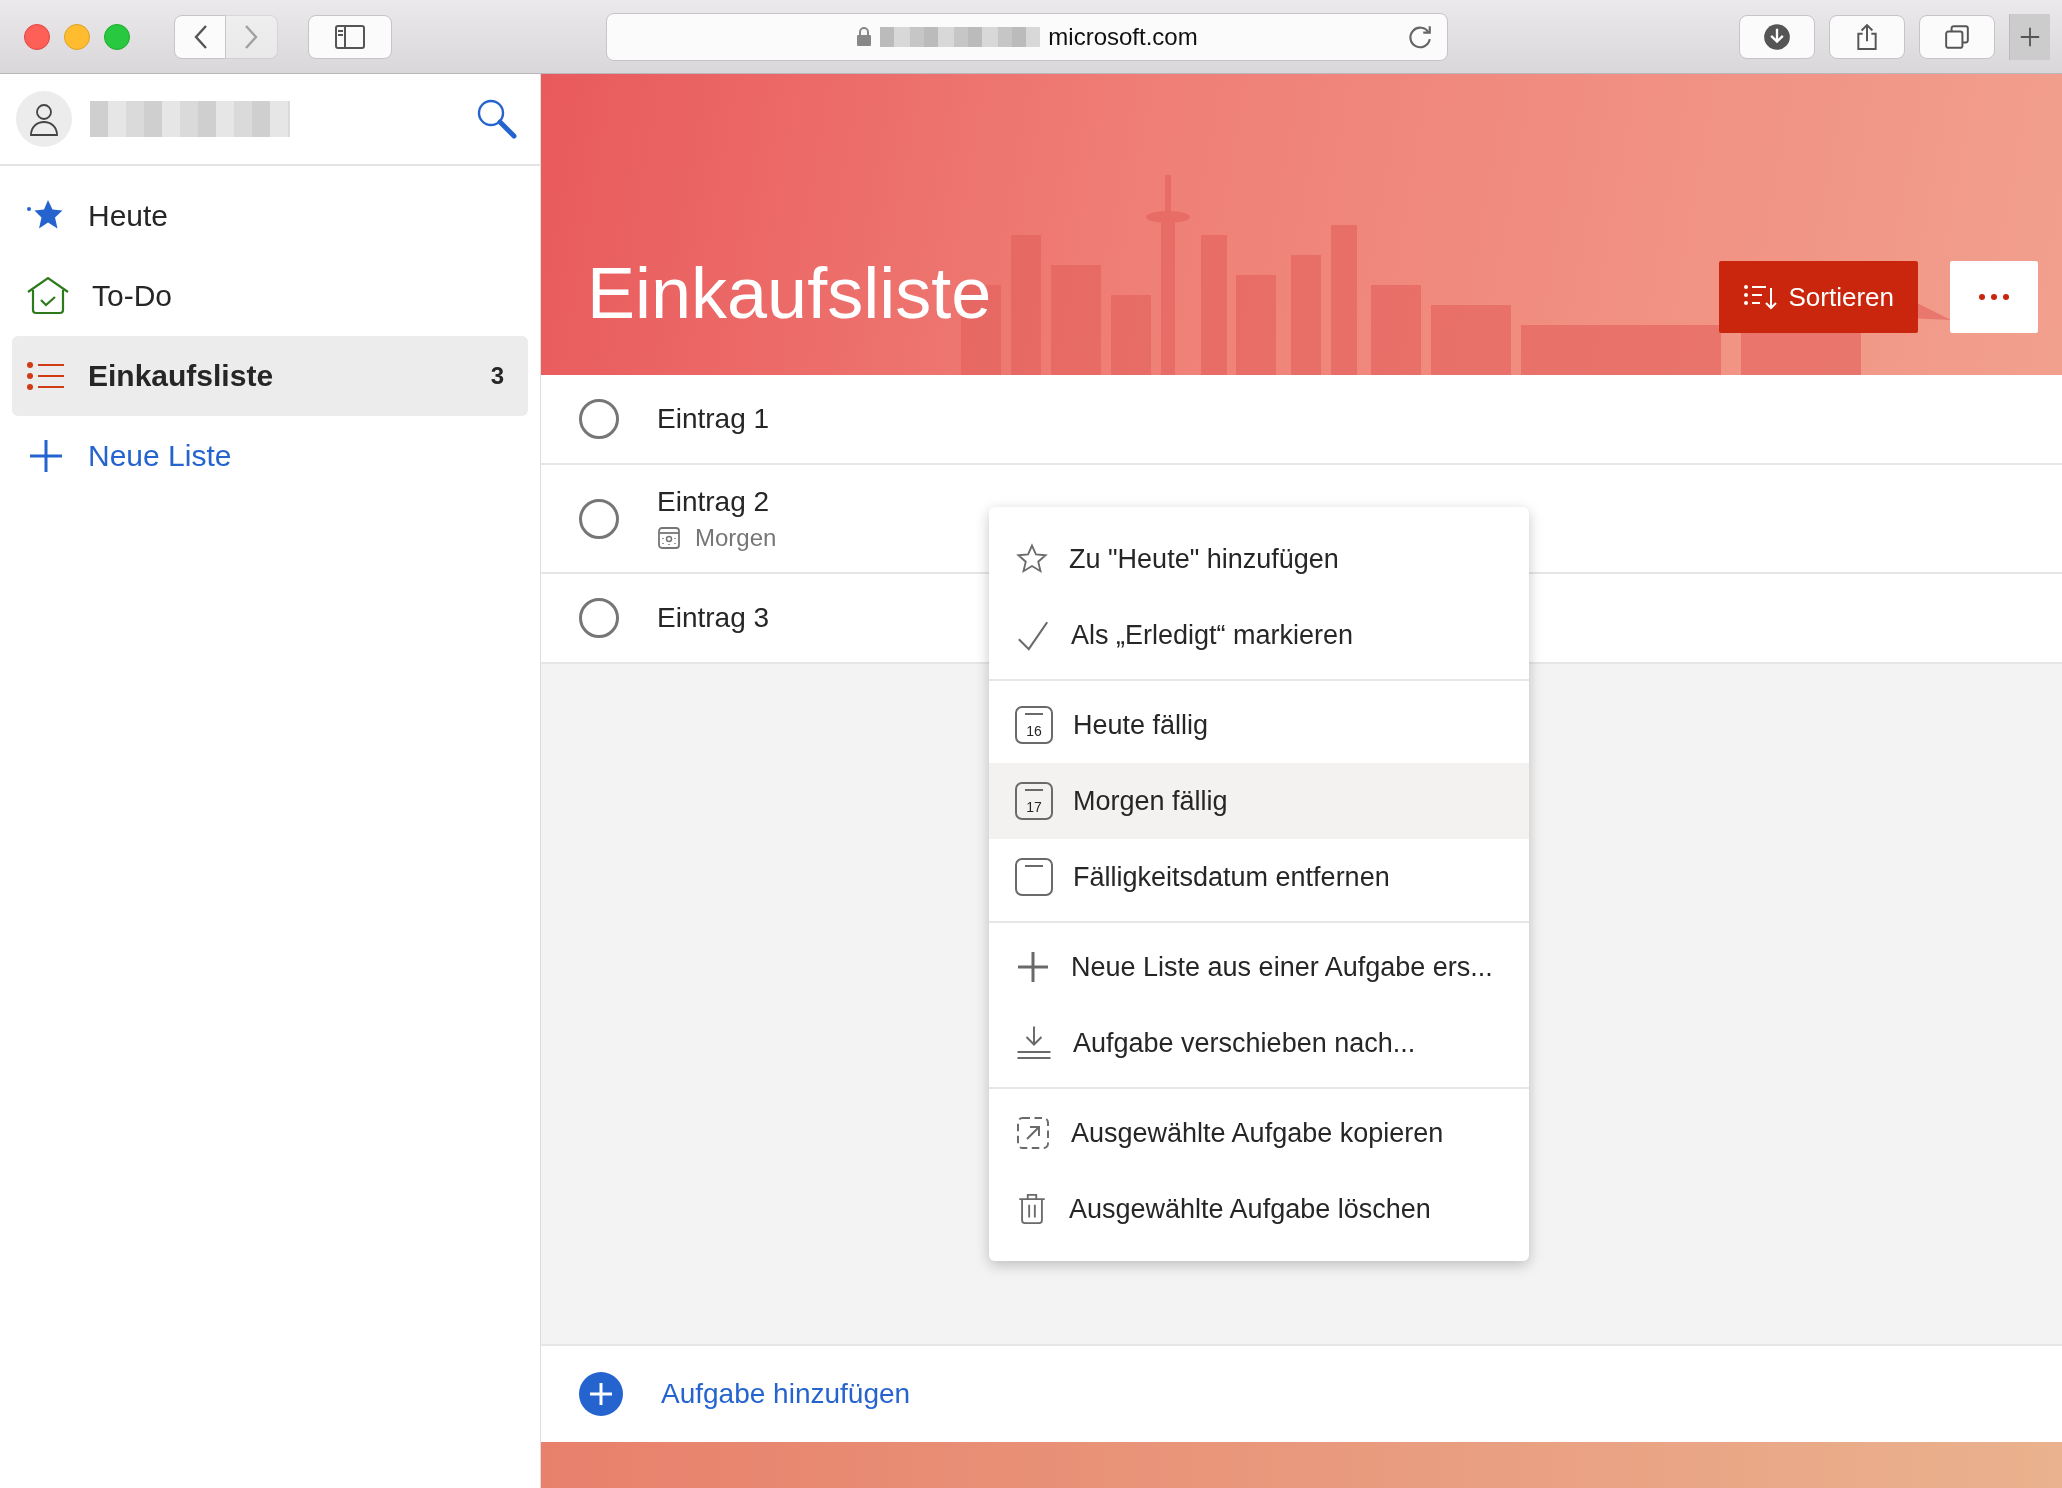 The width and height of the screenshot is (2062, 1488). Describe the element at coordinates (48, 296) in the screenshot. I see `house-check-icon` at that location.